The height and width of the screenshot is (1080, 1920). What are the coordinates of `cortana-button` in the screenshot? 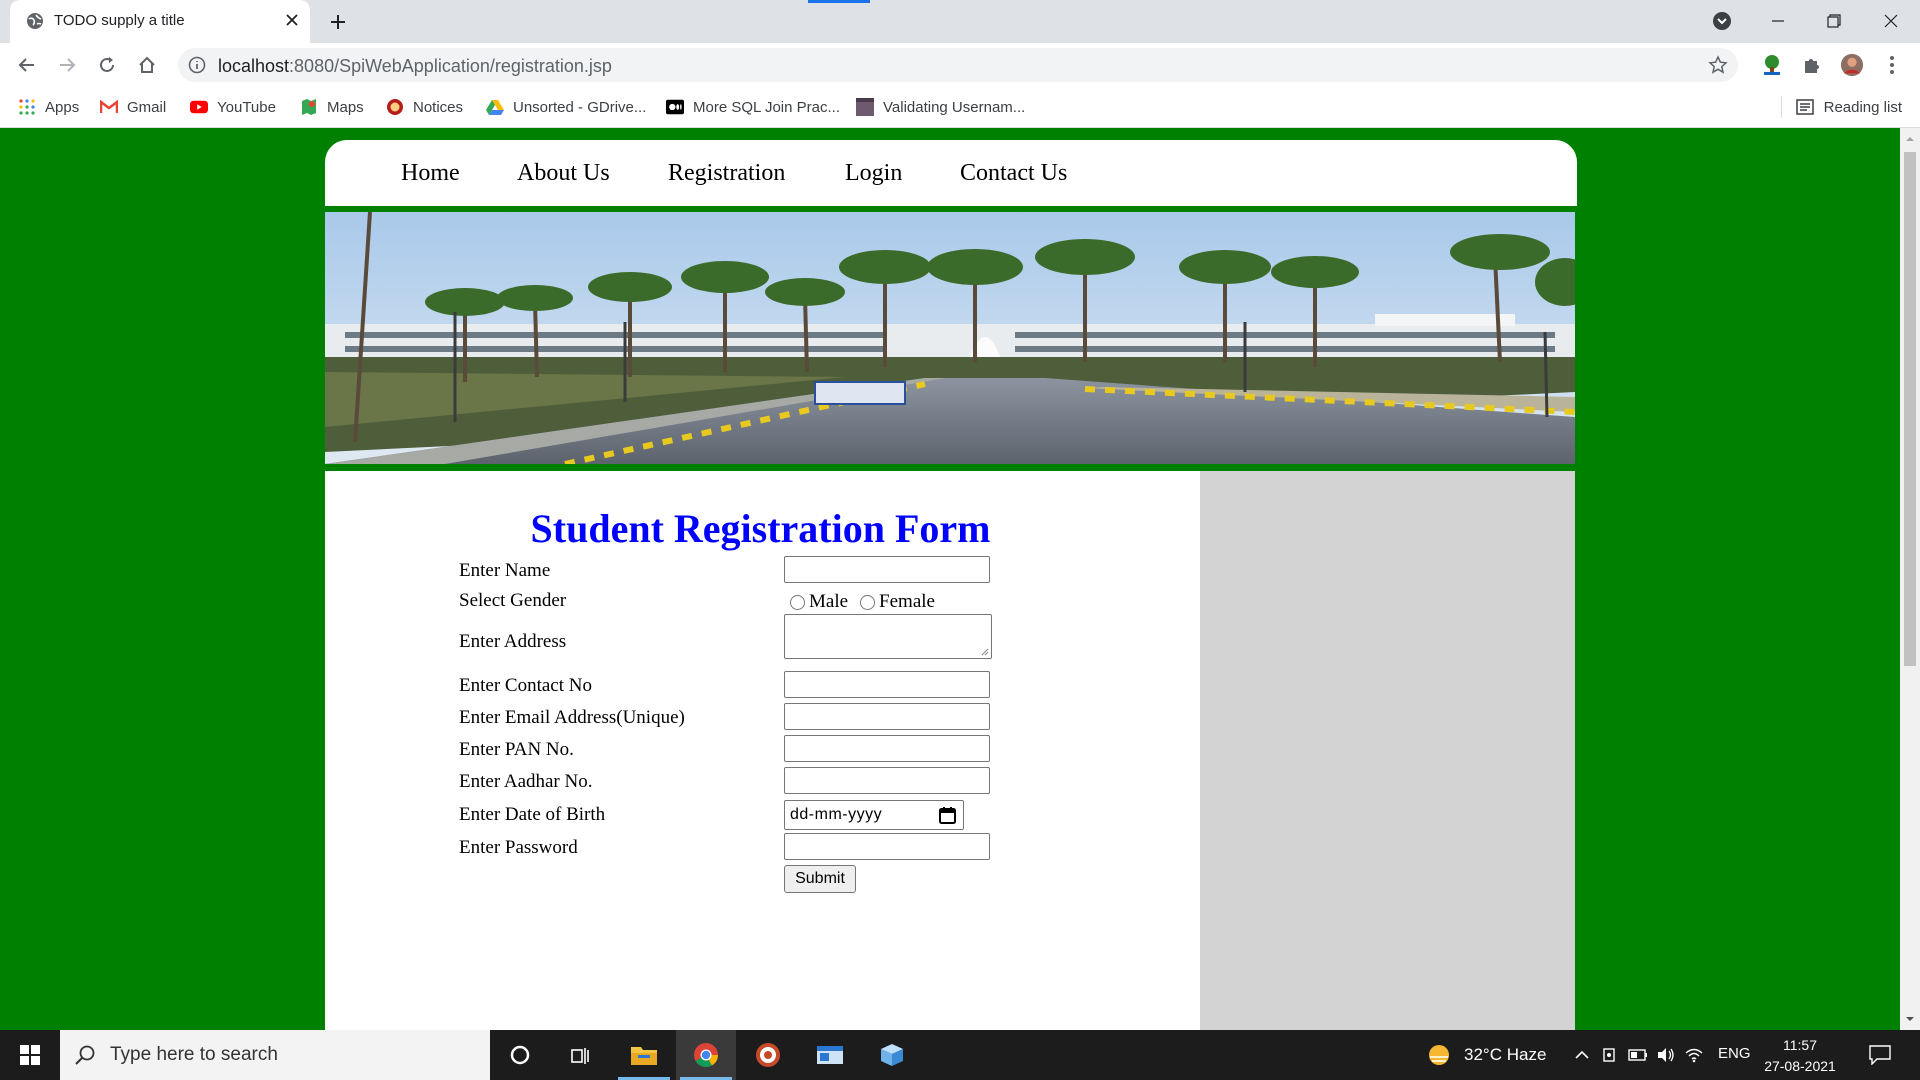 It's located at (520, 1055).